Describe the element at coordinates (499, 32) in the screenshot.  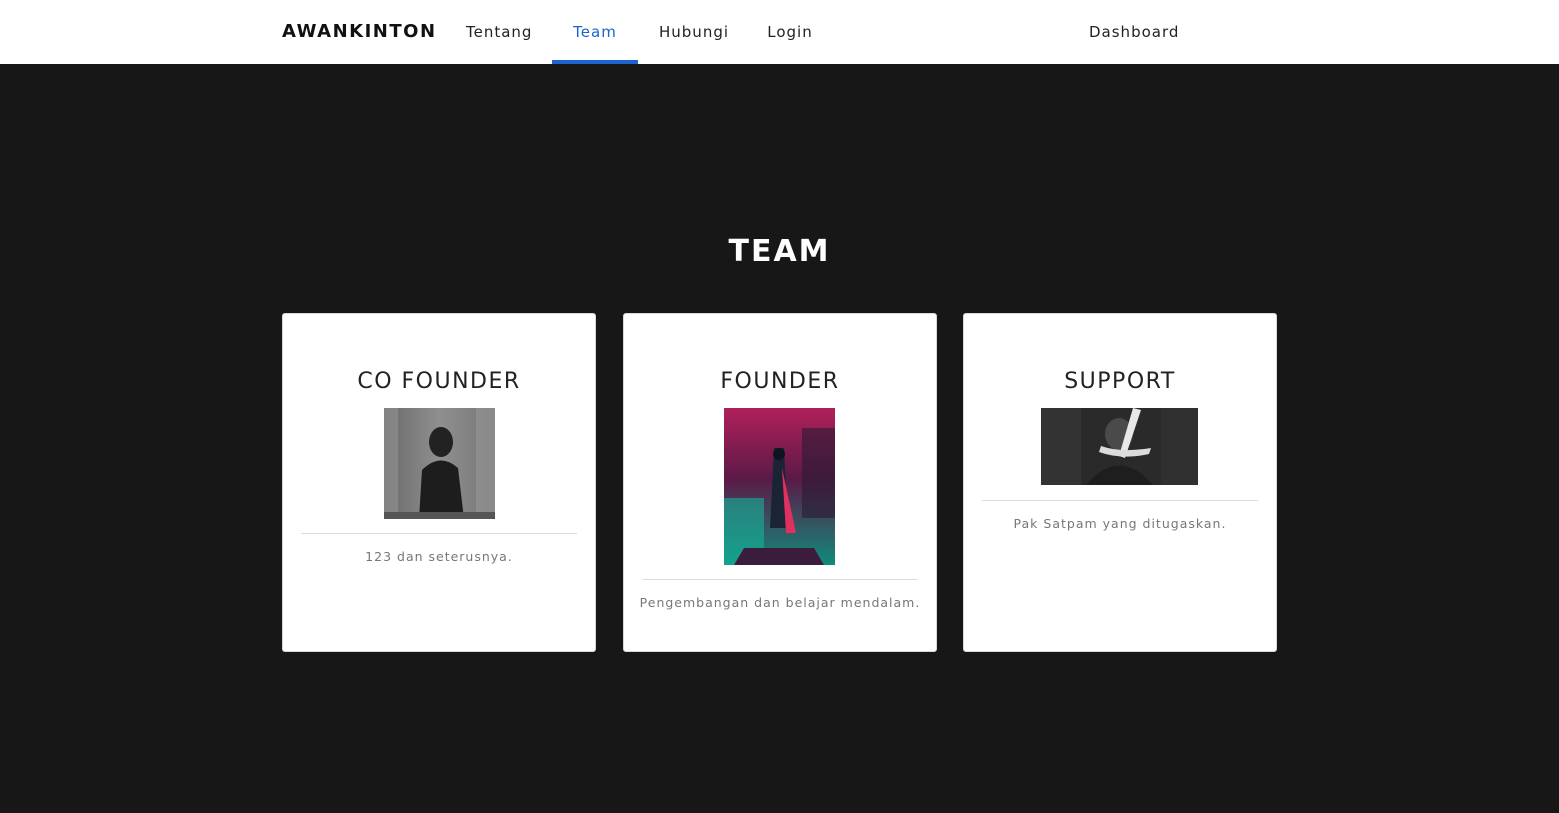
I see `nav-item-tentang: Tentang` at that location.